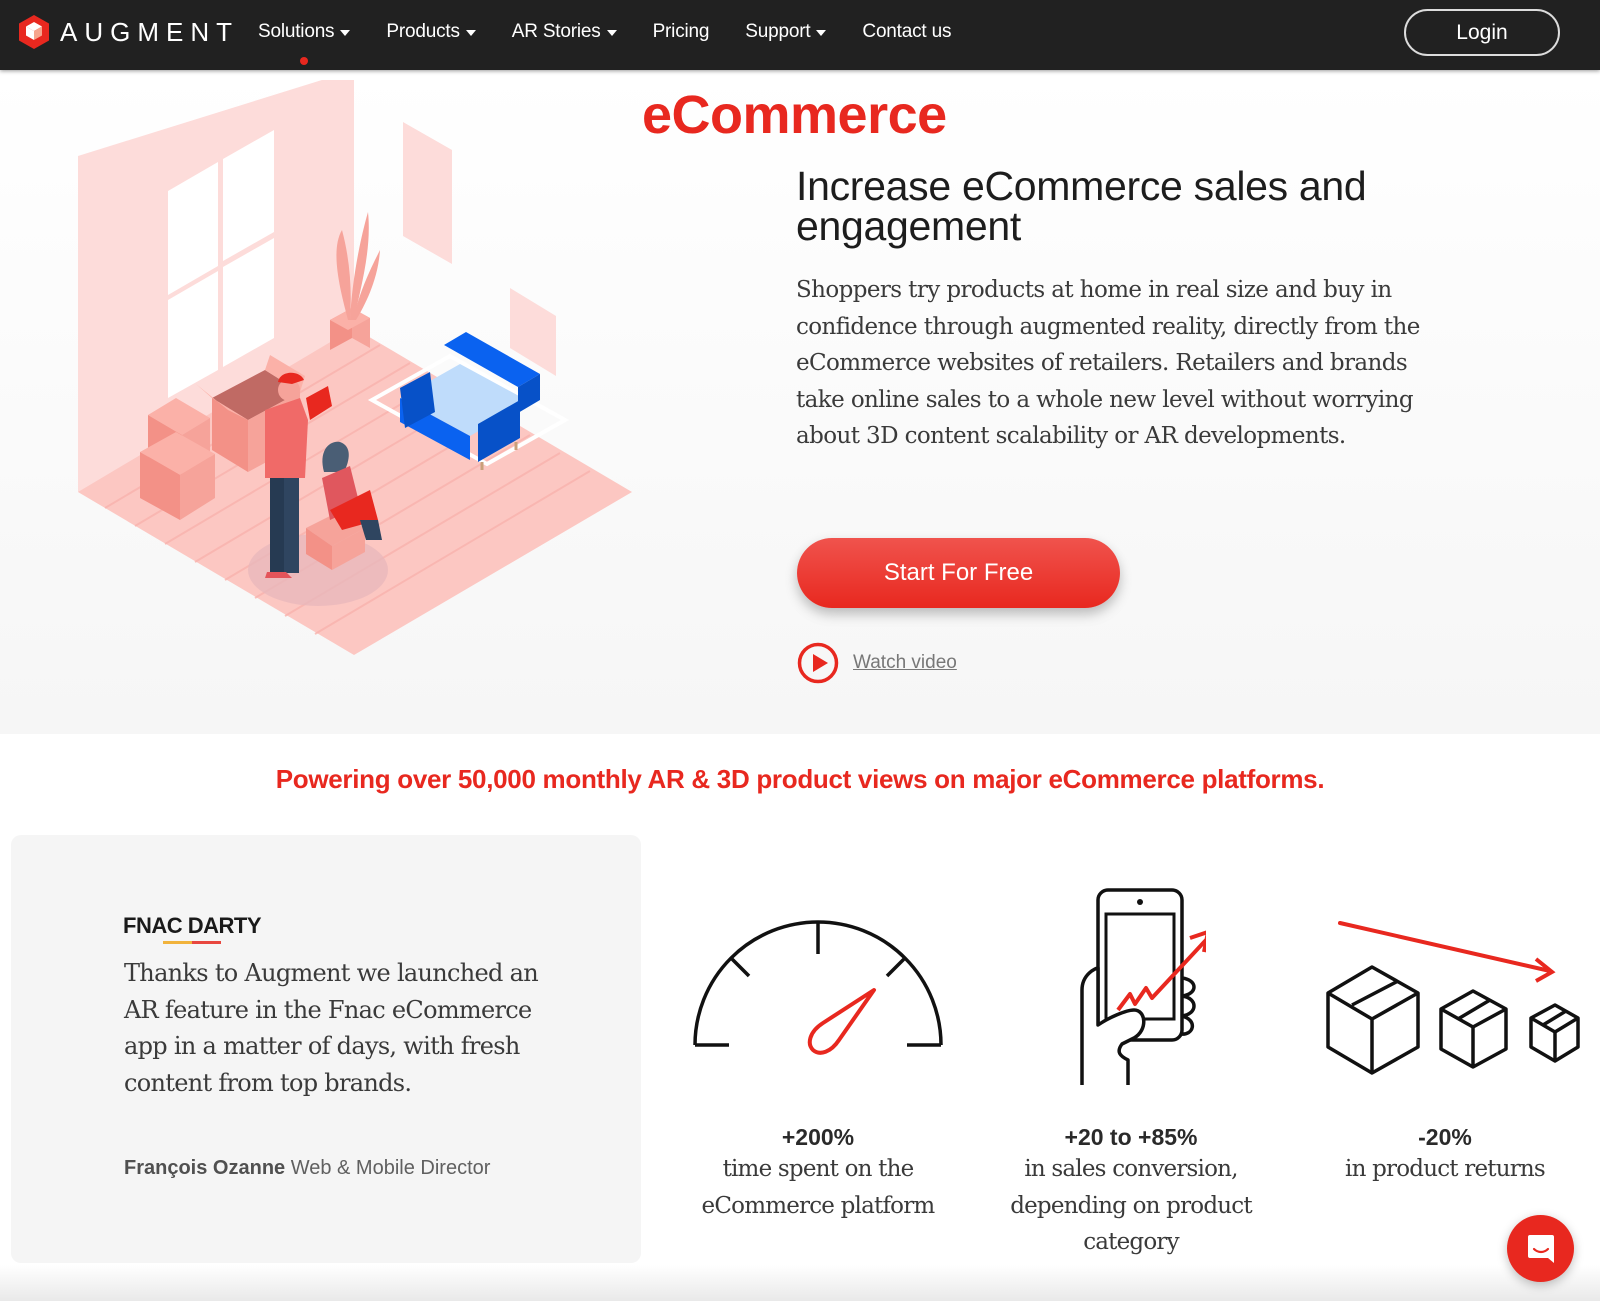  What do you see at coordinates (1445, 1169) in the screenshot?
I see `stat-description: in product returns` at bounding box center [1445, 1169].